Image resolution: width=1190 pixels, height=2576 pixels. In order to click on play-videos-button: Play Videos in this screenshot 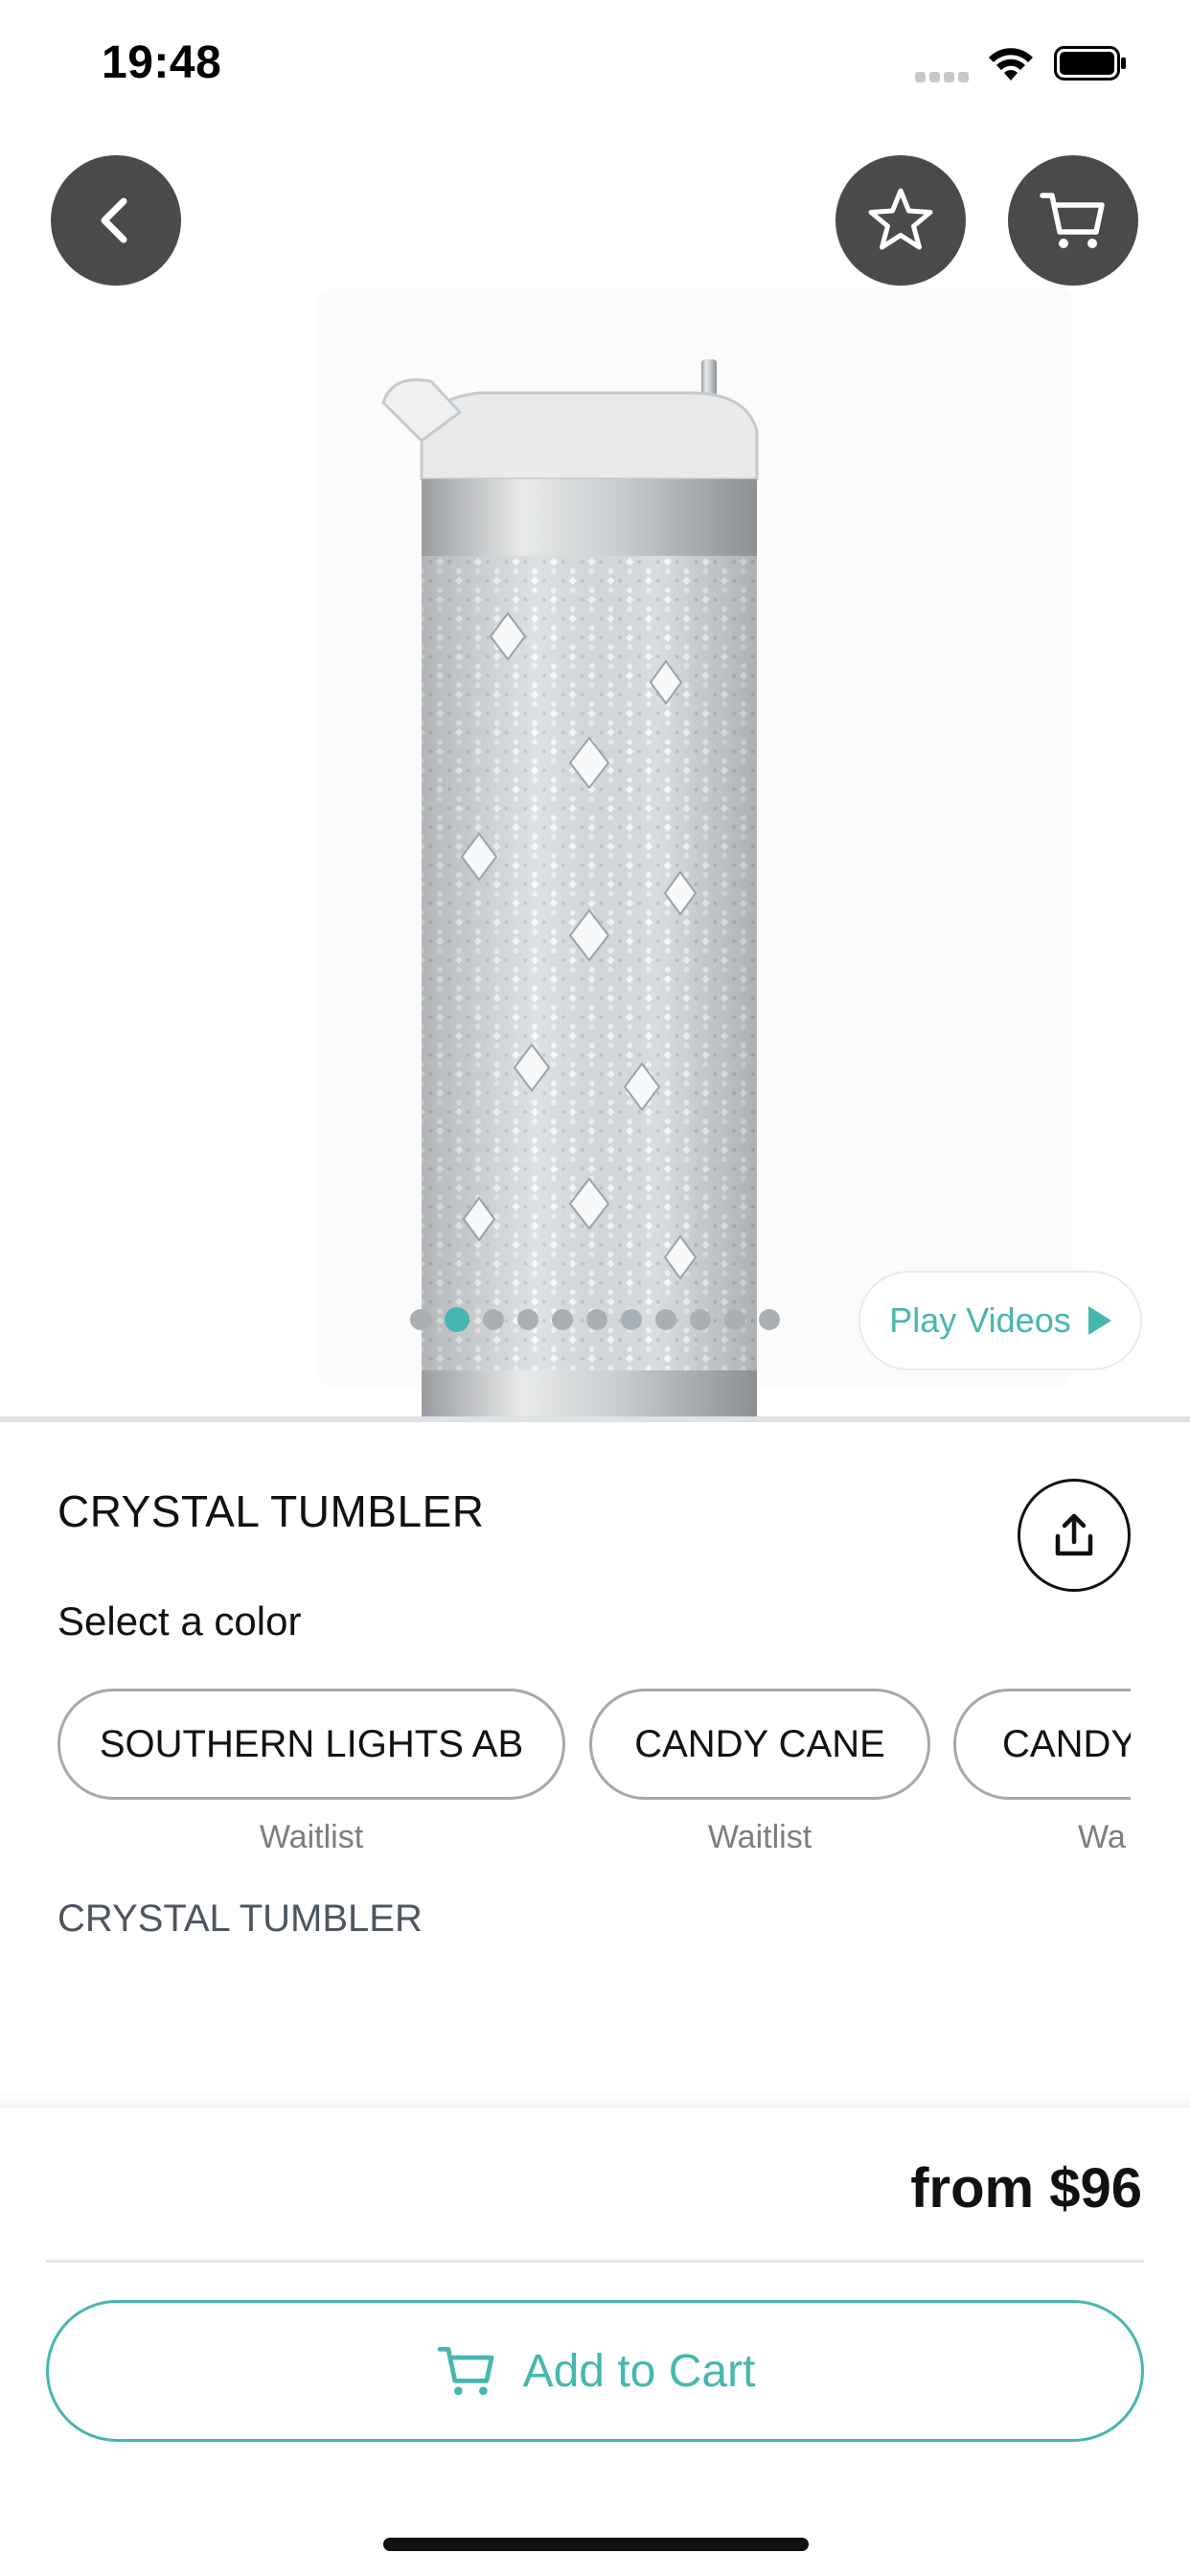, I will do `click(1000, 1320)`.